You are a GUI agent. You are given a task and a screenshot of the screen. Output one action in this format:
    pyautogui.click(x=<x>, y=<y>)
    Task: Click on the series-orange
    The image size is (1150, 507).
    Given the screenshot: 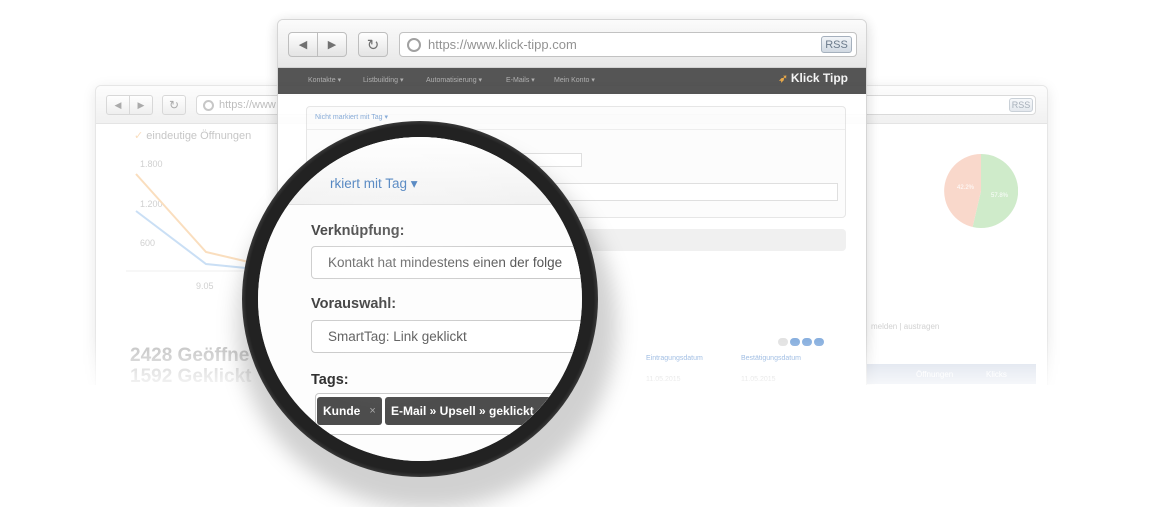 What is the action you would take?
    pyautogui.click(x=201, y=220)
    